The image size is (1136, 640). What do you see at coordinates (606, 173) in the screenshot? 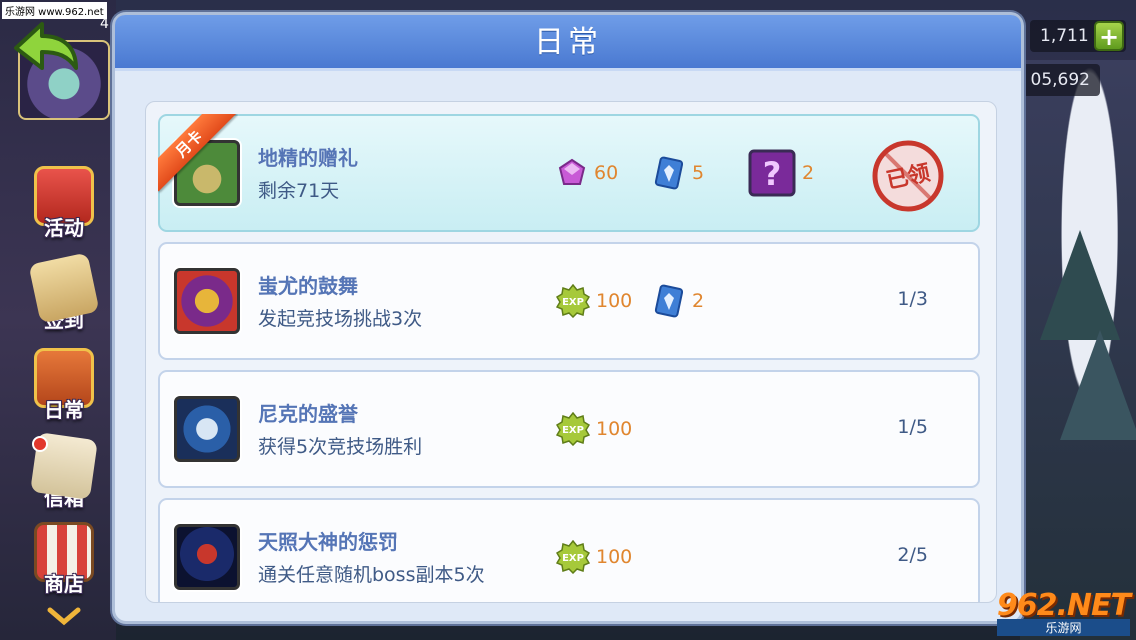
I see `reward-amount: 60` at bounding box center [606, 173].